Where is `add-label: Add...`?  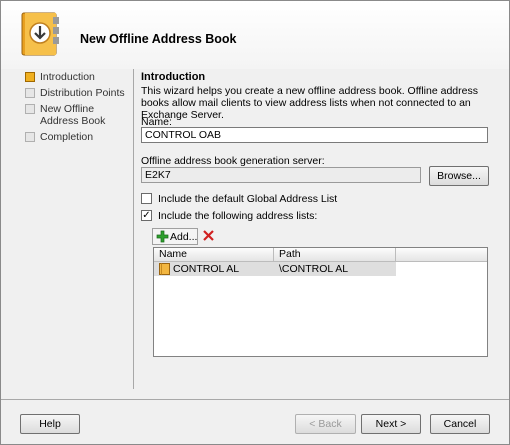
add-label: Add... is located at coordinates (184, 237).